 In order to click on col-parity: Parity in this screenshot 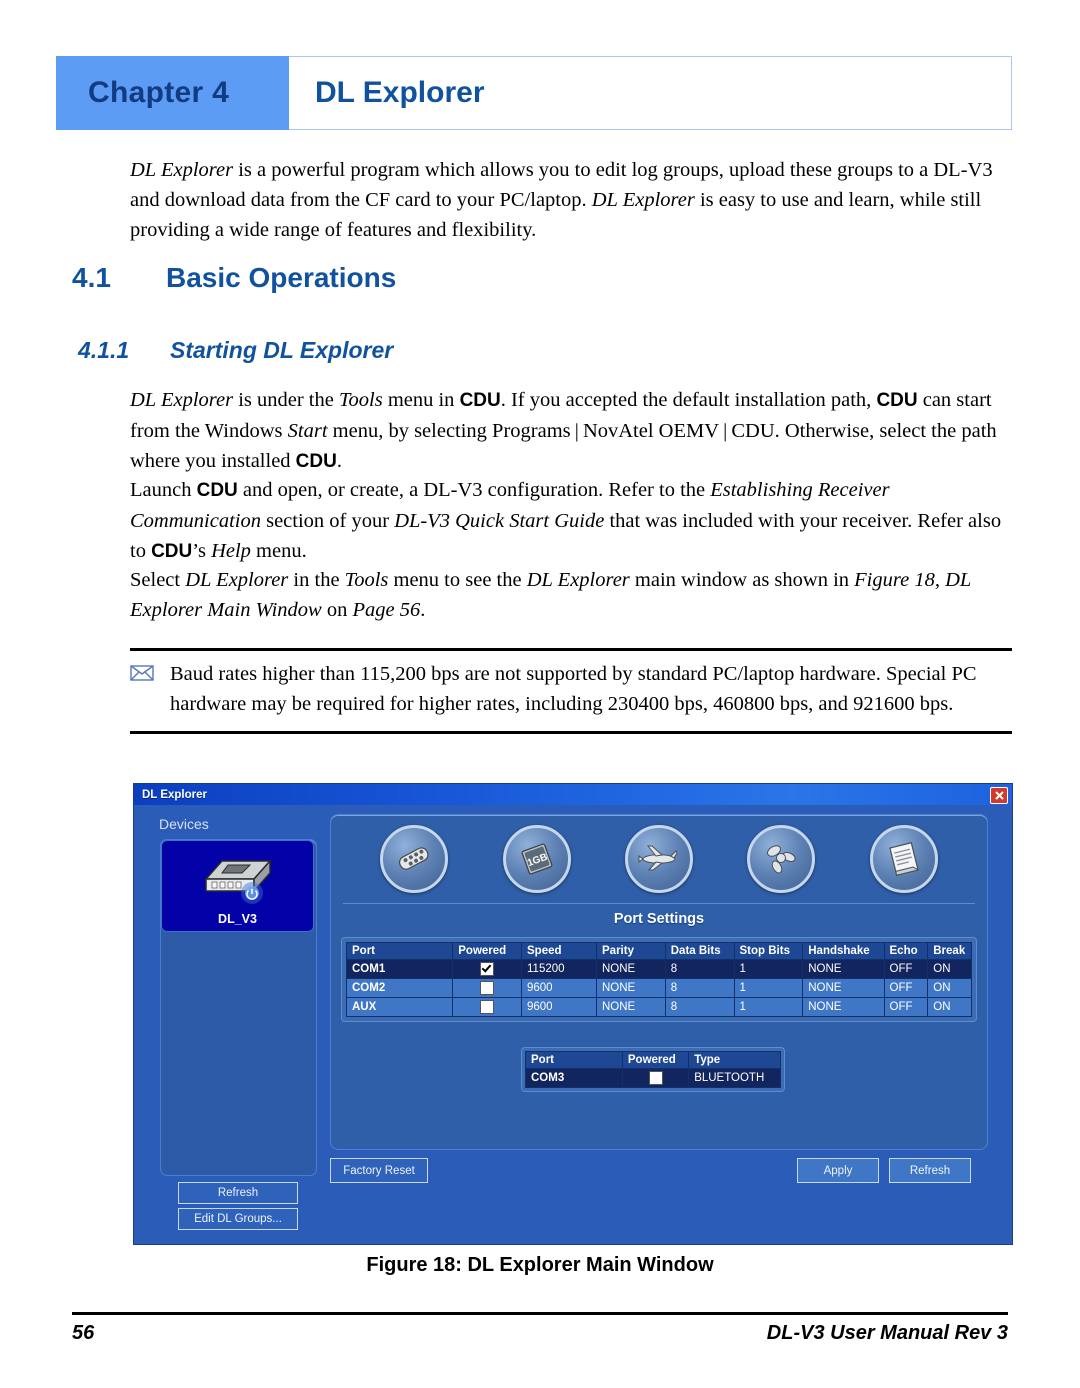, I will do `click(631, 951)`.